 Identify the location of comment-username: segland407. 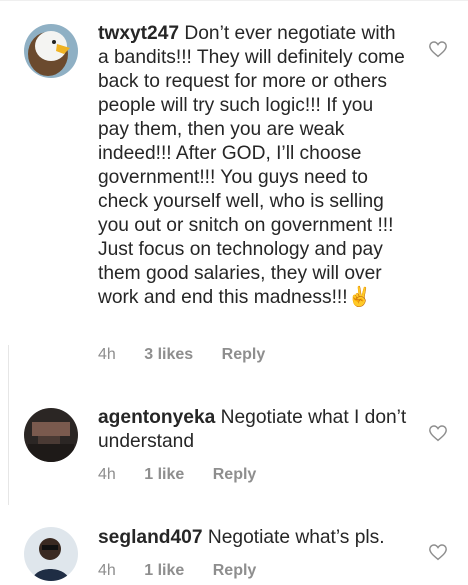
(150, 537).